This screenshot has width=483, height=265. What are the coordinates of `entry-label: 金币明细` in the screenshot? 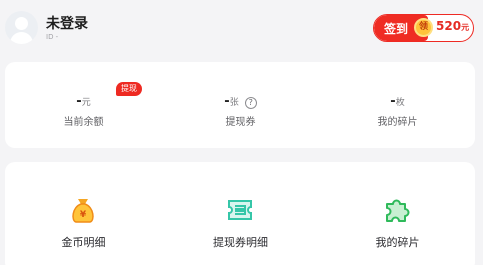 It's located at (83, 242).